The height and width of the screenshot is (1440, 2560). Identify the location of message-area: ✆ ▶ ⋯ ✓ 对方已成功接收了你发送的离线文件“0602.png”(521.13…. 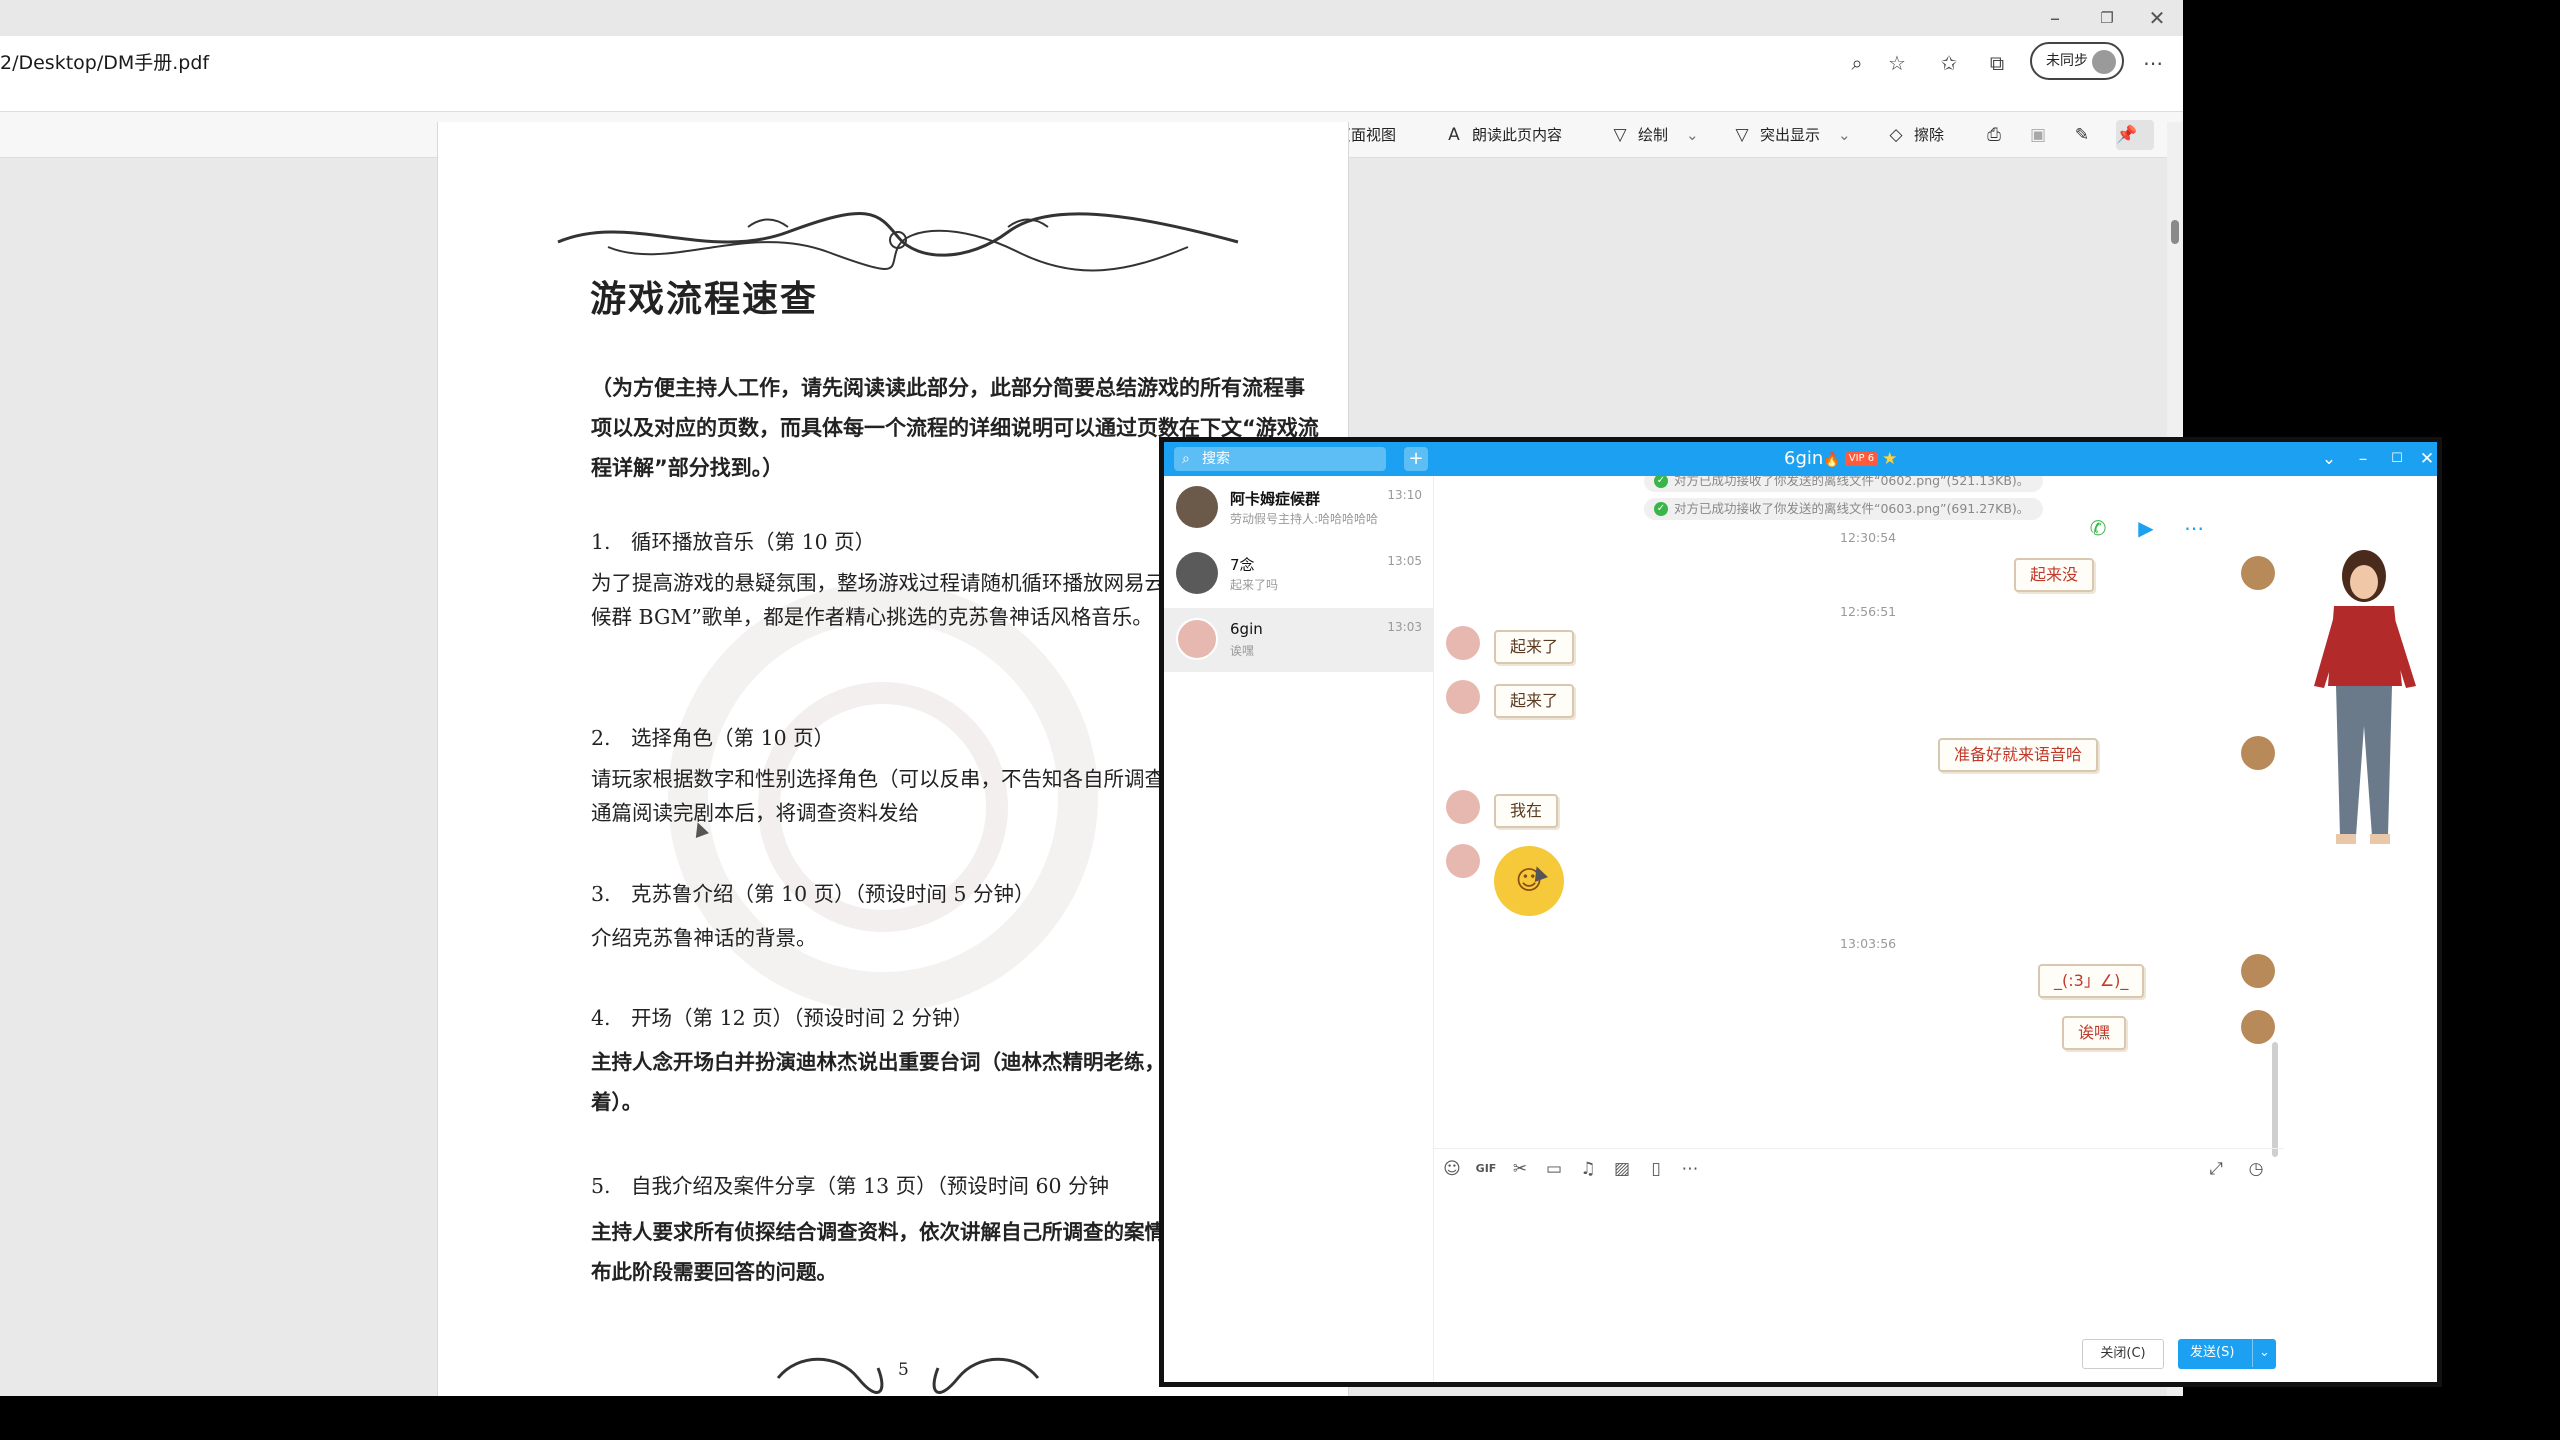
(1859, 775).